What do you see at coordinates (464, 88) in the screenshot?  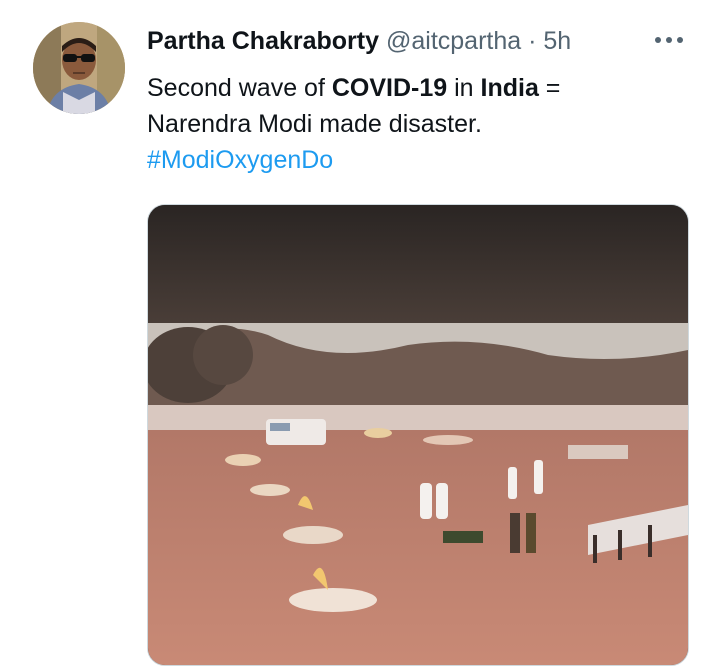 I see `text-segment: in` at bounding box center [464, 88].